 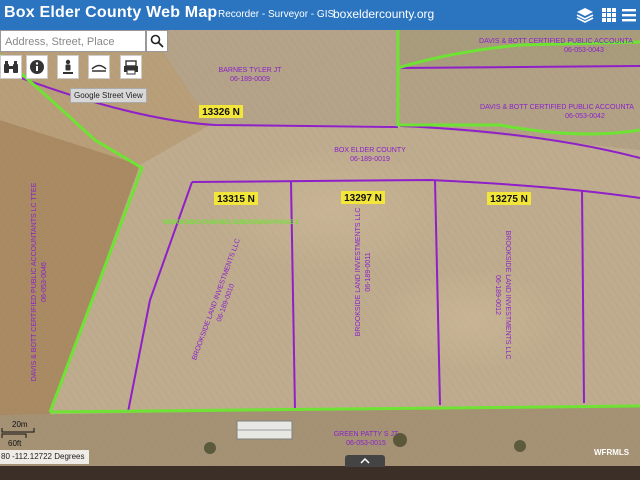 I want to click on app-title: Box Elder County Web Map, so click(x=111, y=12).